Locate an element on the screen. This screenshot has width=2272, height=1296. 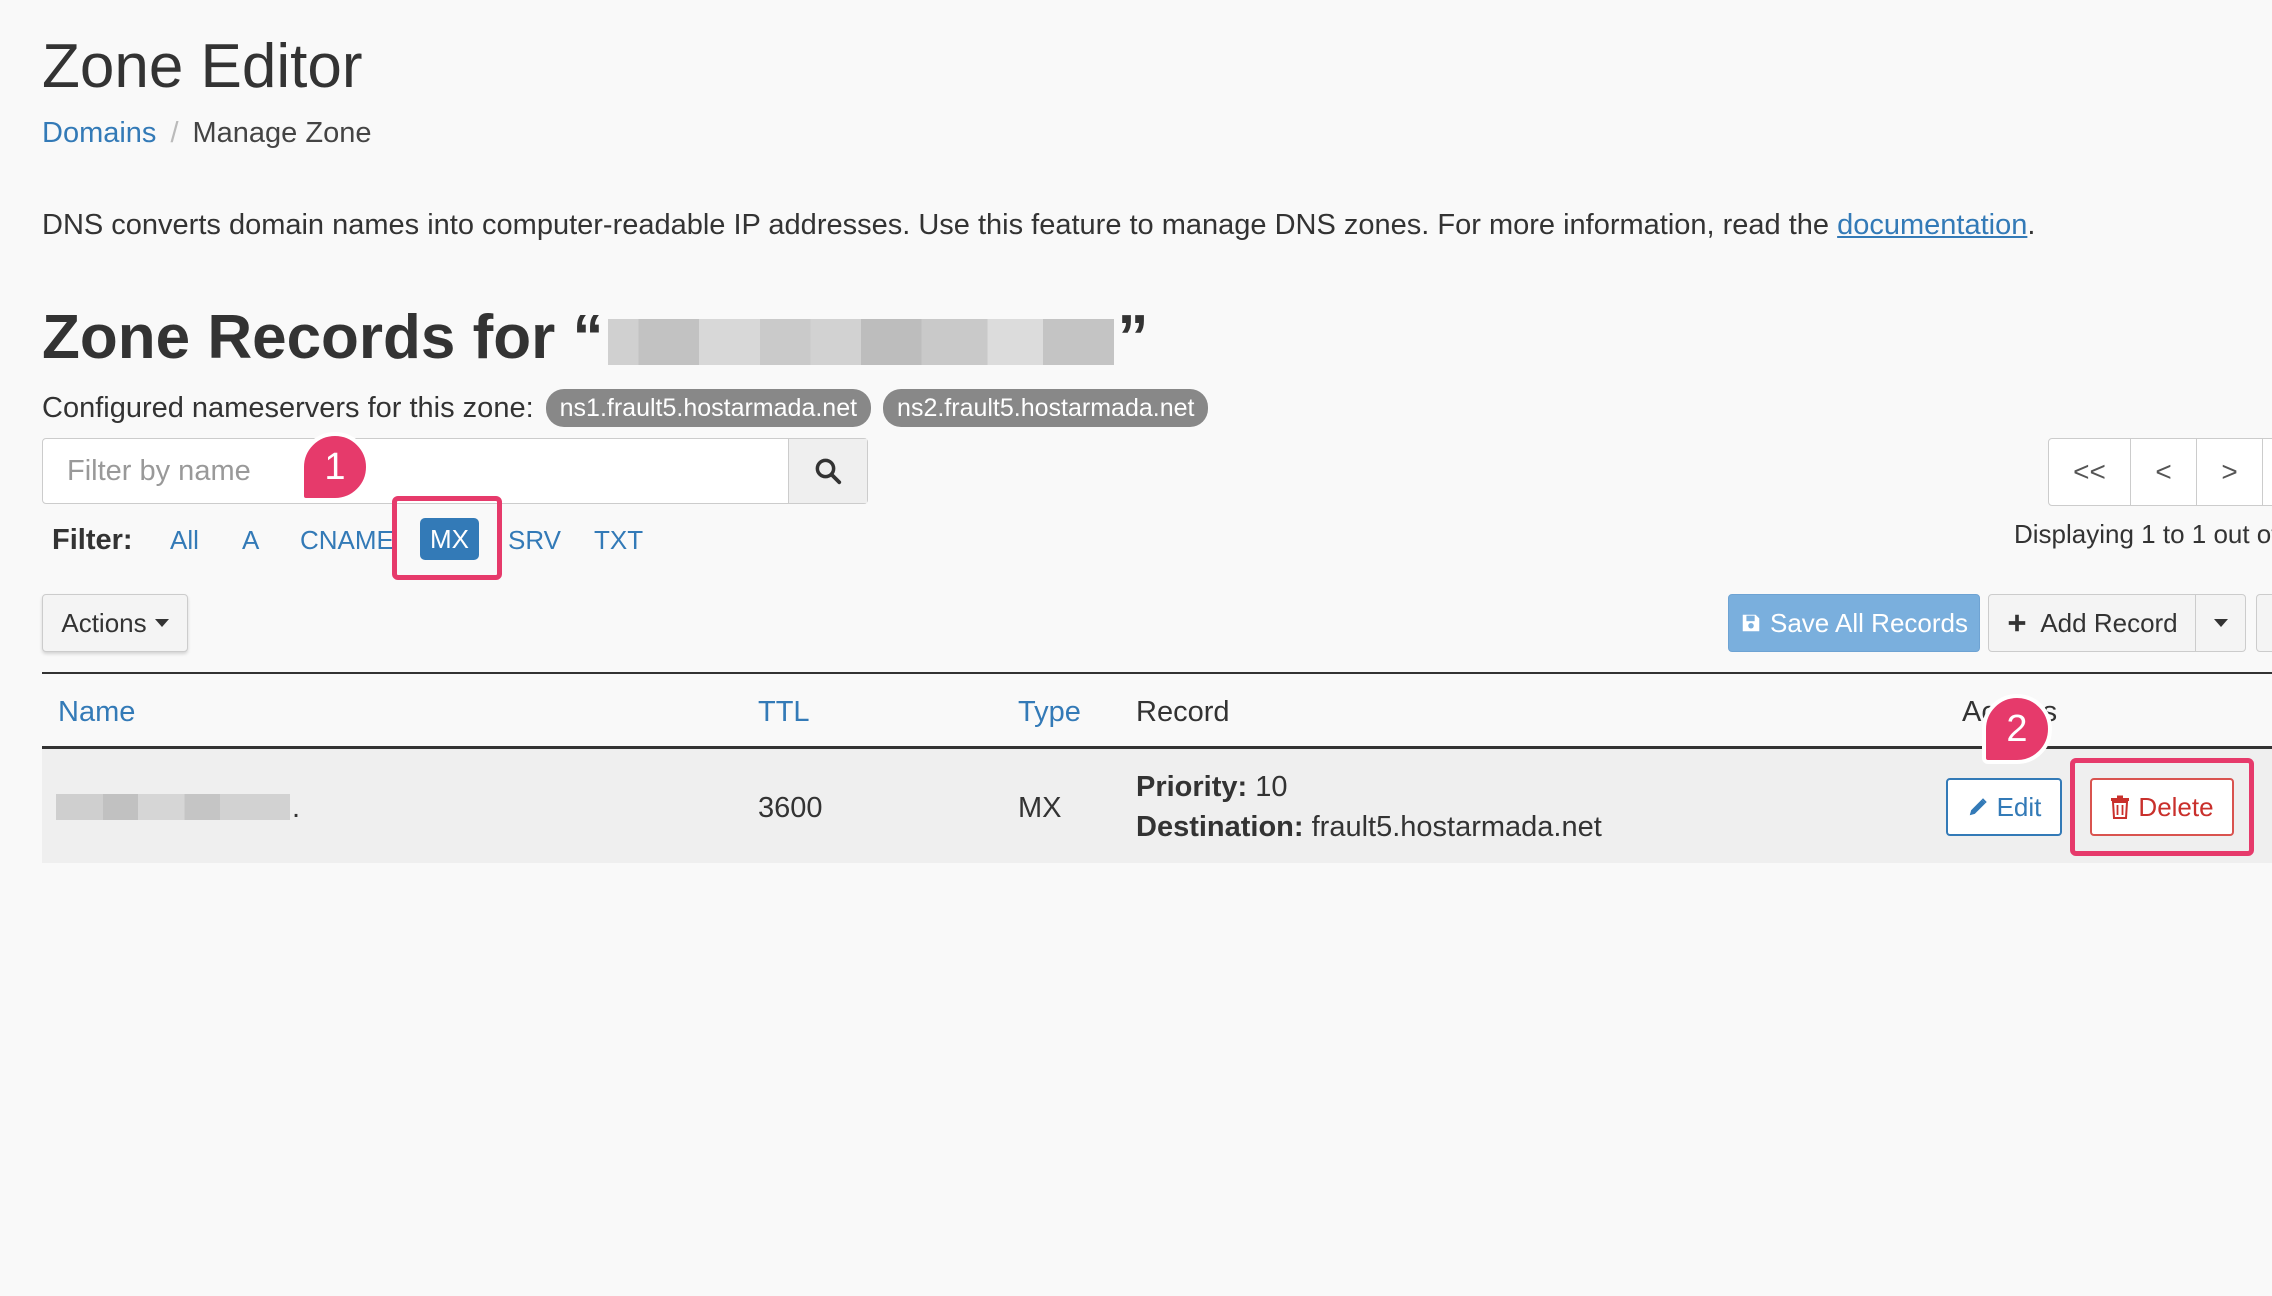
save-all-records-button: Save All Records is located at coordinates (1854, 623).